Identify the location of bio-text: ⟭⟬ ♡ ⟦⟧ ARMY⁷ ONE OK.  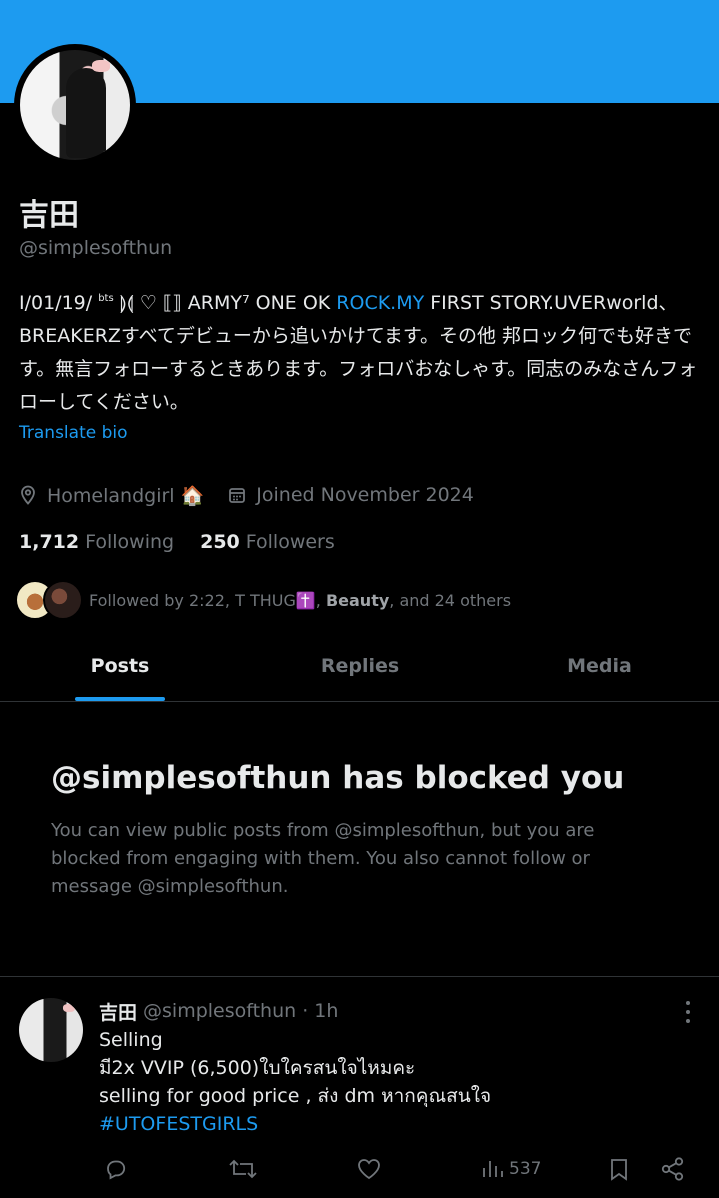
(225, 303).